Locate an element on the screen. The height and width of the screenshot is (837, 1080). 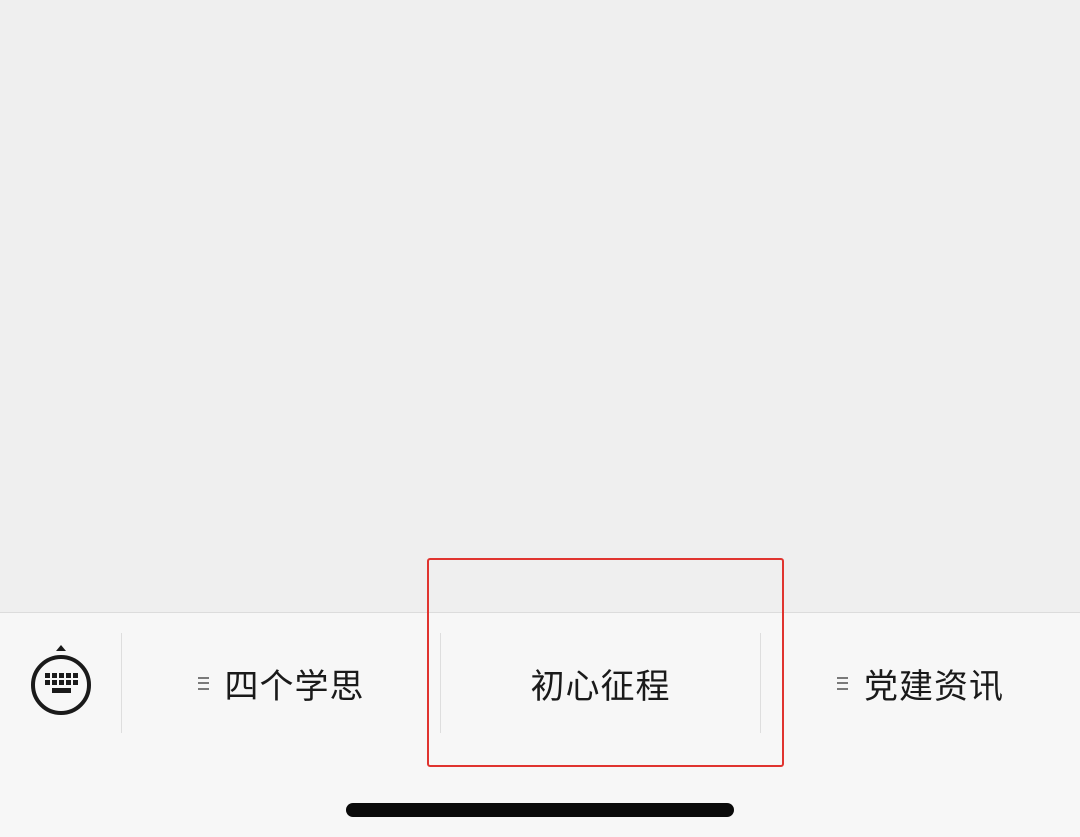
keyboard-icon is located at coordinates (61, 680).